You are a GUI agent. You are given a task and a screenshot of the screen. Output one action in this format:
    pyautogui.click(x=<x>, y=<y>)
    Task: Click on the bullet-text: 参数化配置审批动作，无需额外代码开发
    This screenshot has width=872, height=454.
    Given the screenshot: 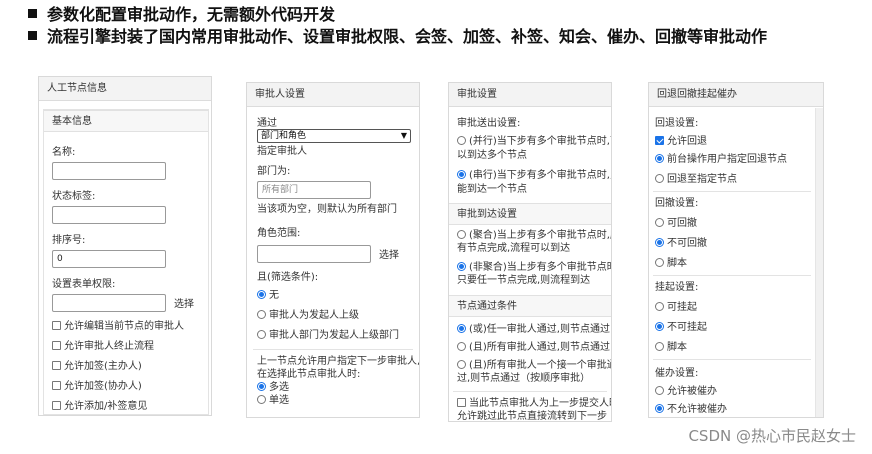 What is the action you would take?
    pyautogui.click(x=191, y=14)
    